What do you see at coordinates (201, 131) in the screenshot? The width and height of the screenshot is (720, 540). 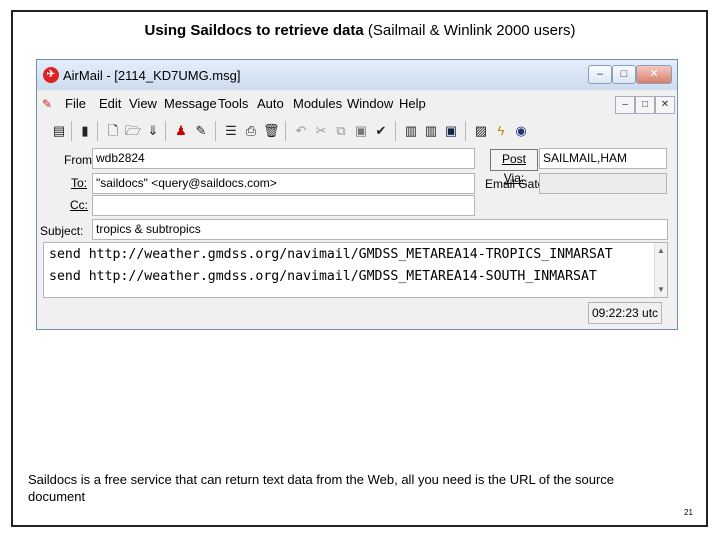 I see `attach-icon: ✎` at bounding box center [201, 131].